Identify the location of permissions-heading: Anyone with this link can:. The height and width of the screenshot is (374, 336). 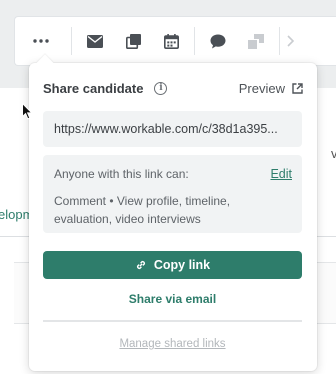
(121, 174).